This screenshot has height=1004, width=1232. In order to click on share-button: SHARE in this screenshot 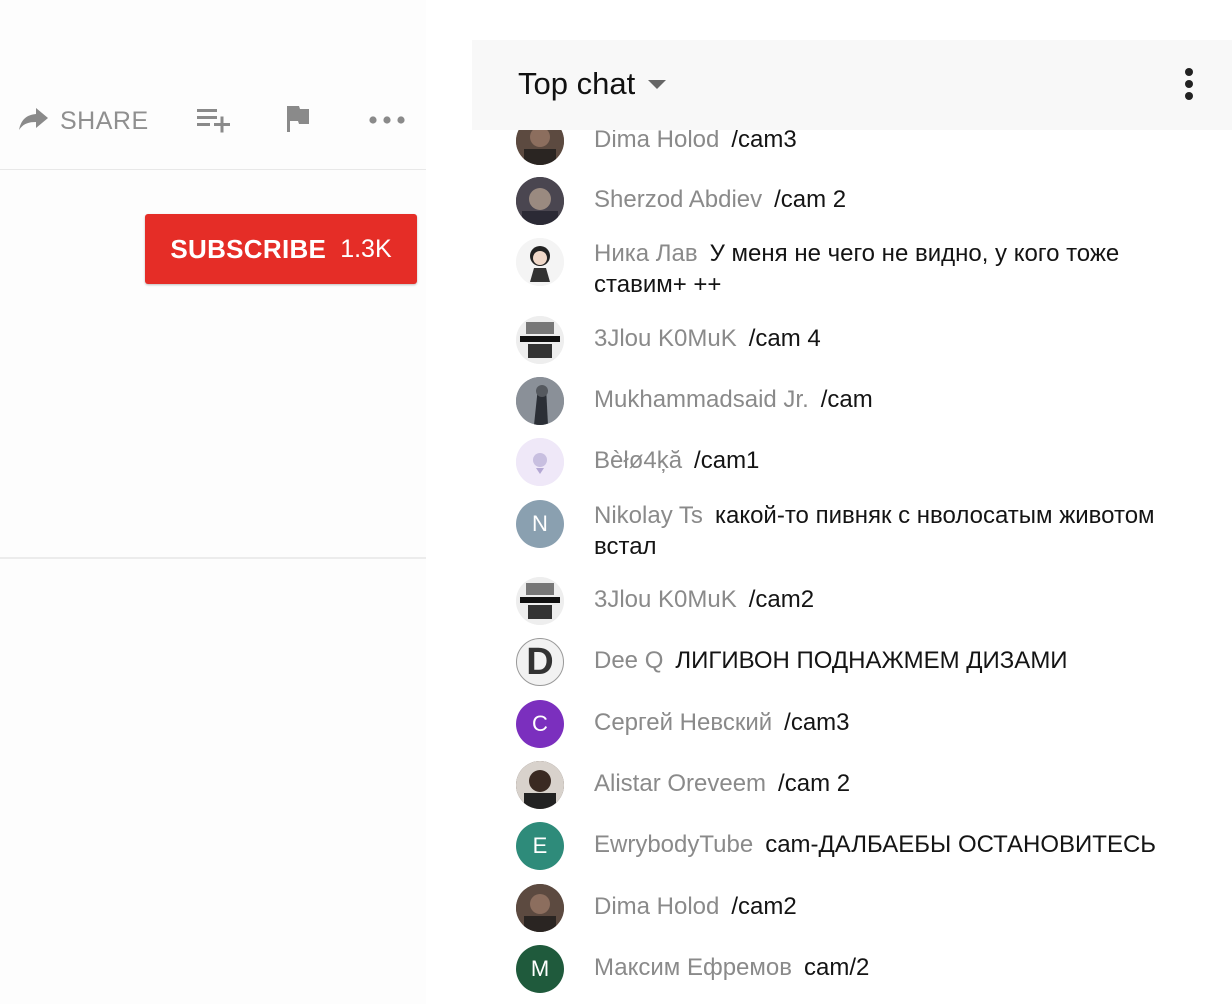, I will do `click(83, 121)`.